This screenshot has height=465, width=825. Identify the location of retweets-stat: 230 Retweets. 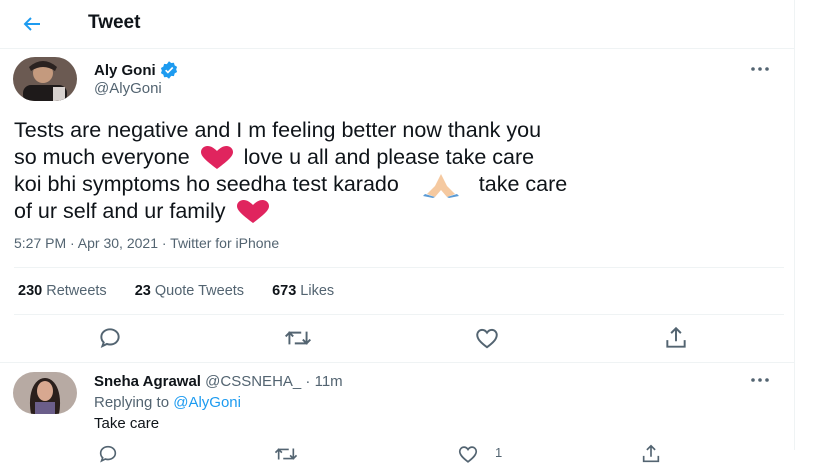
(62, 291).